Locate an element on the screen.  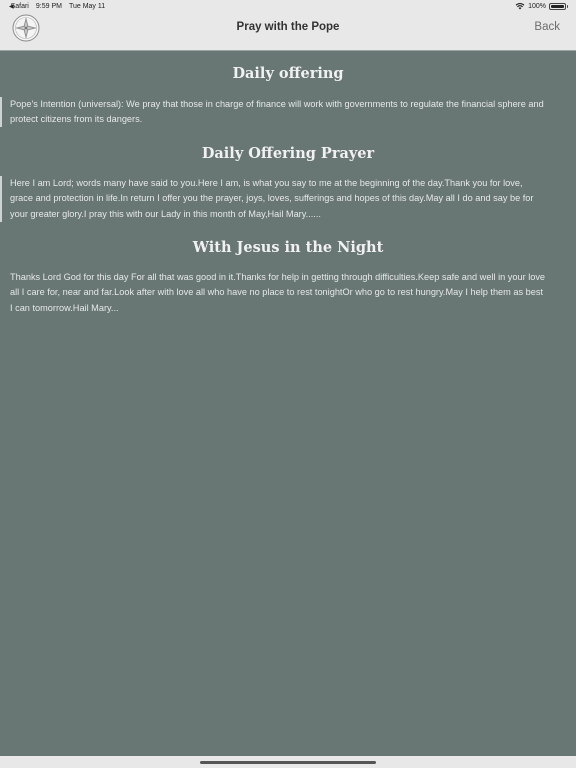
home-indicator is located at coordinates (288, 762).